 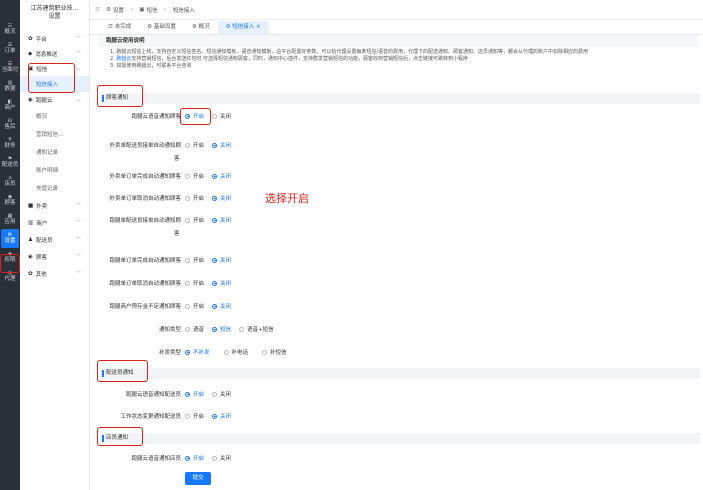 What do you see at coordinates (54, 53) in the screenshot?
I see `sidebar-group-push: ◆ 消息推送 ﹀` at bounding box center [54, 53].